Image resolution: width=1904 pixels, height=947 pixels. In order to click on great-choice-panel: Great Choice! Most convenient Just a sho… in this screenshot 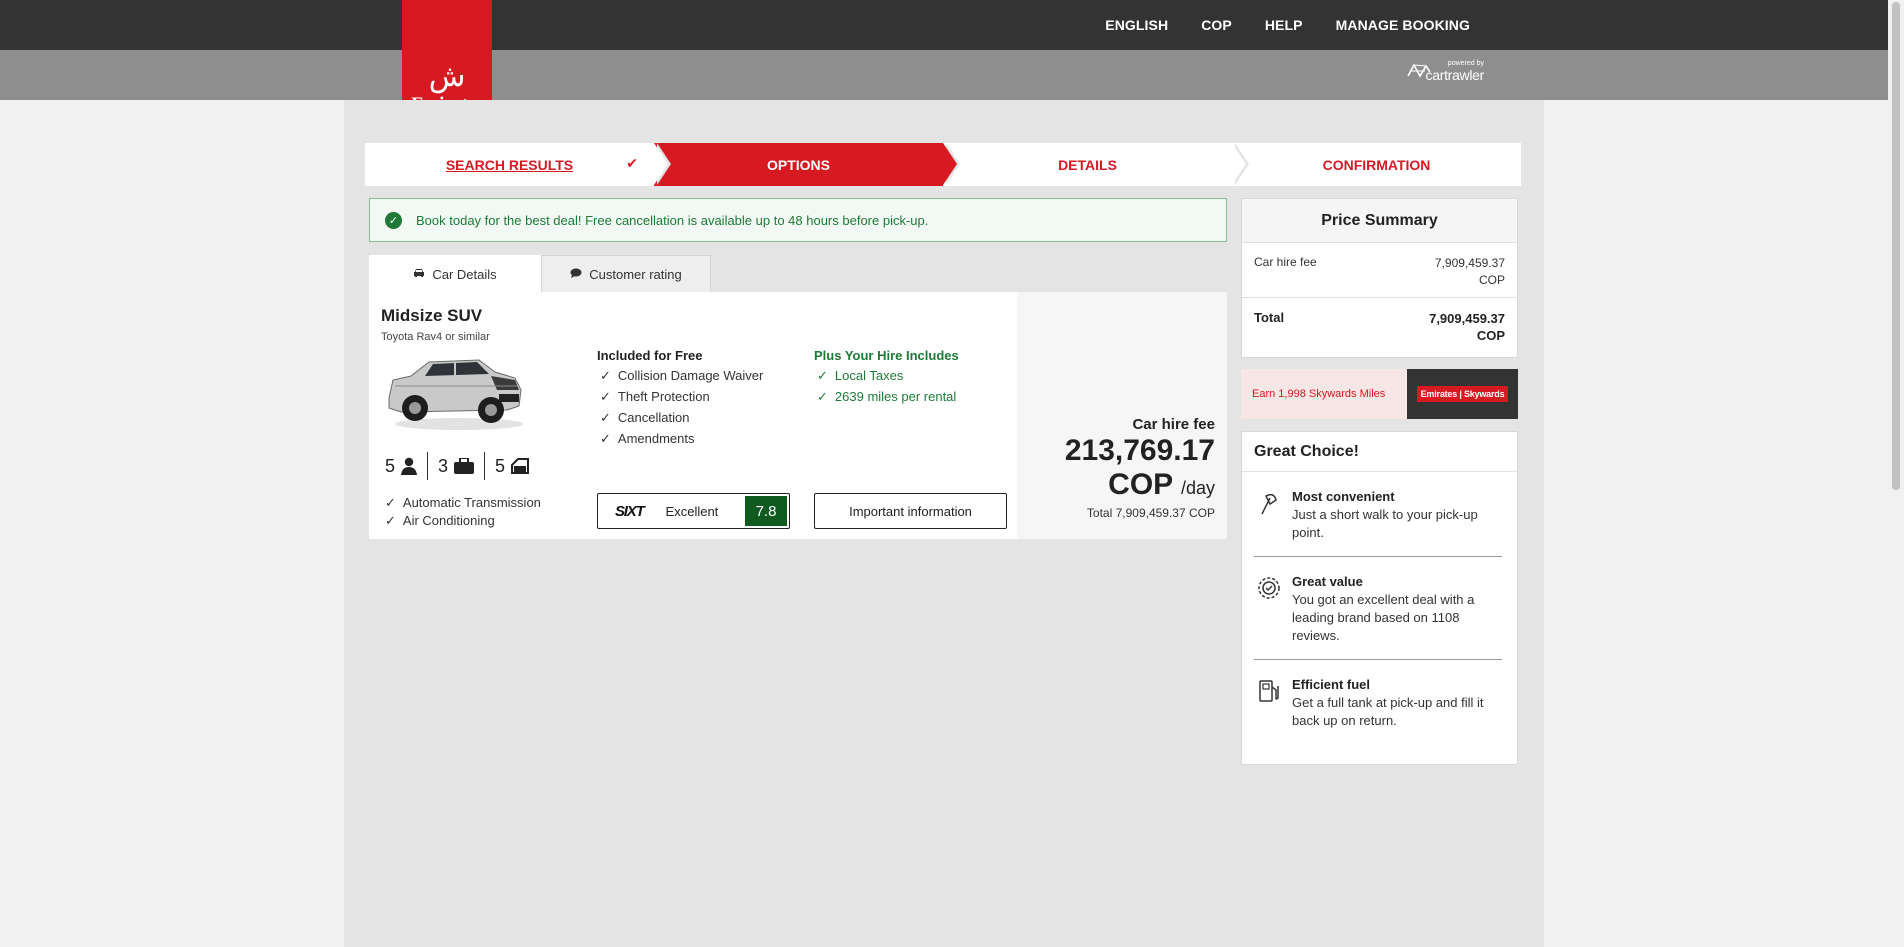, I will do `click(1379, 598)`.